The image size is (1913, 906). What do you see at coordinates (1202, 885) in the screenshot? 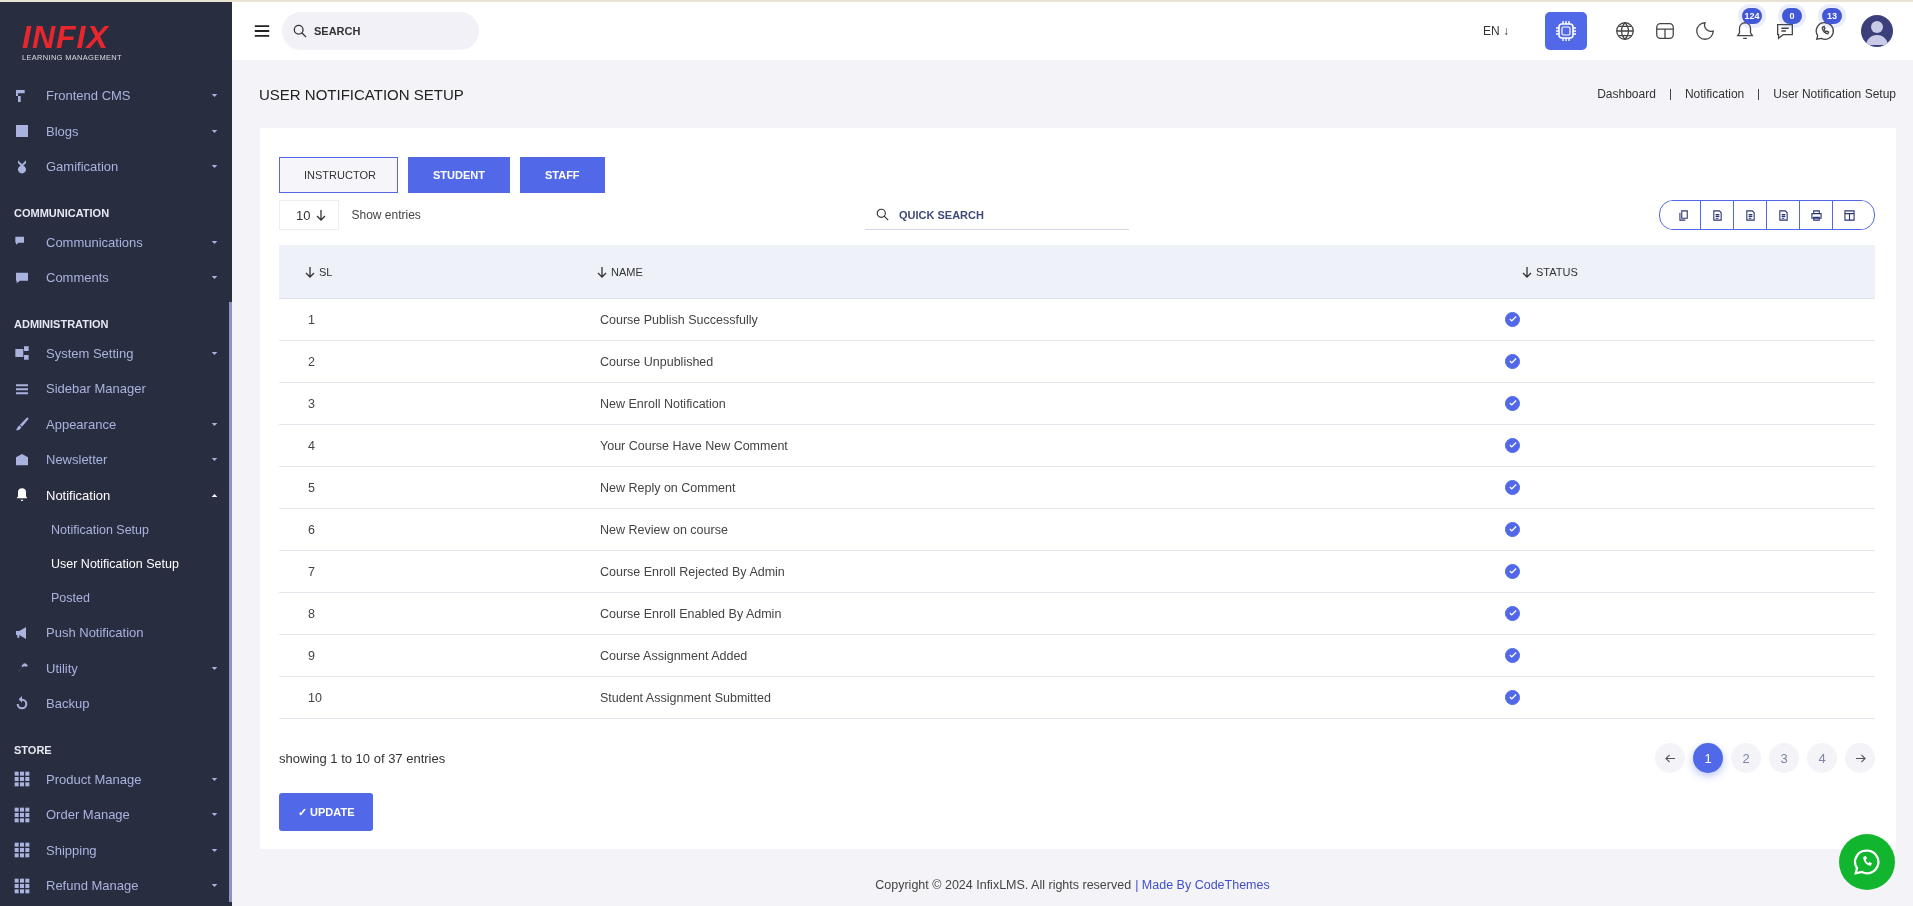
I see `footer-link: | Made By CodeThemes` at bounding box center [1202, 885].